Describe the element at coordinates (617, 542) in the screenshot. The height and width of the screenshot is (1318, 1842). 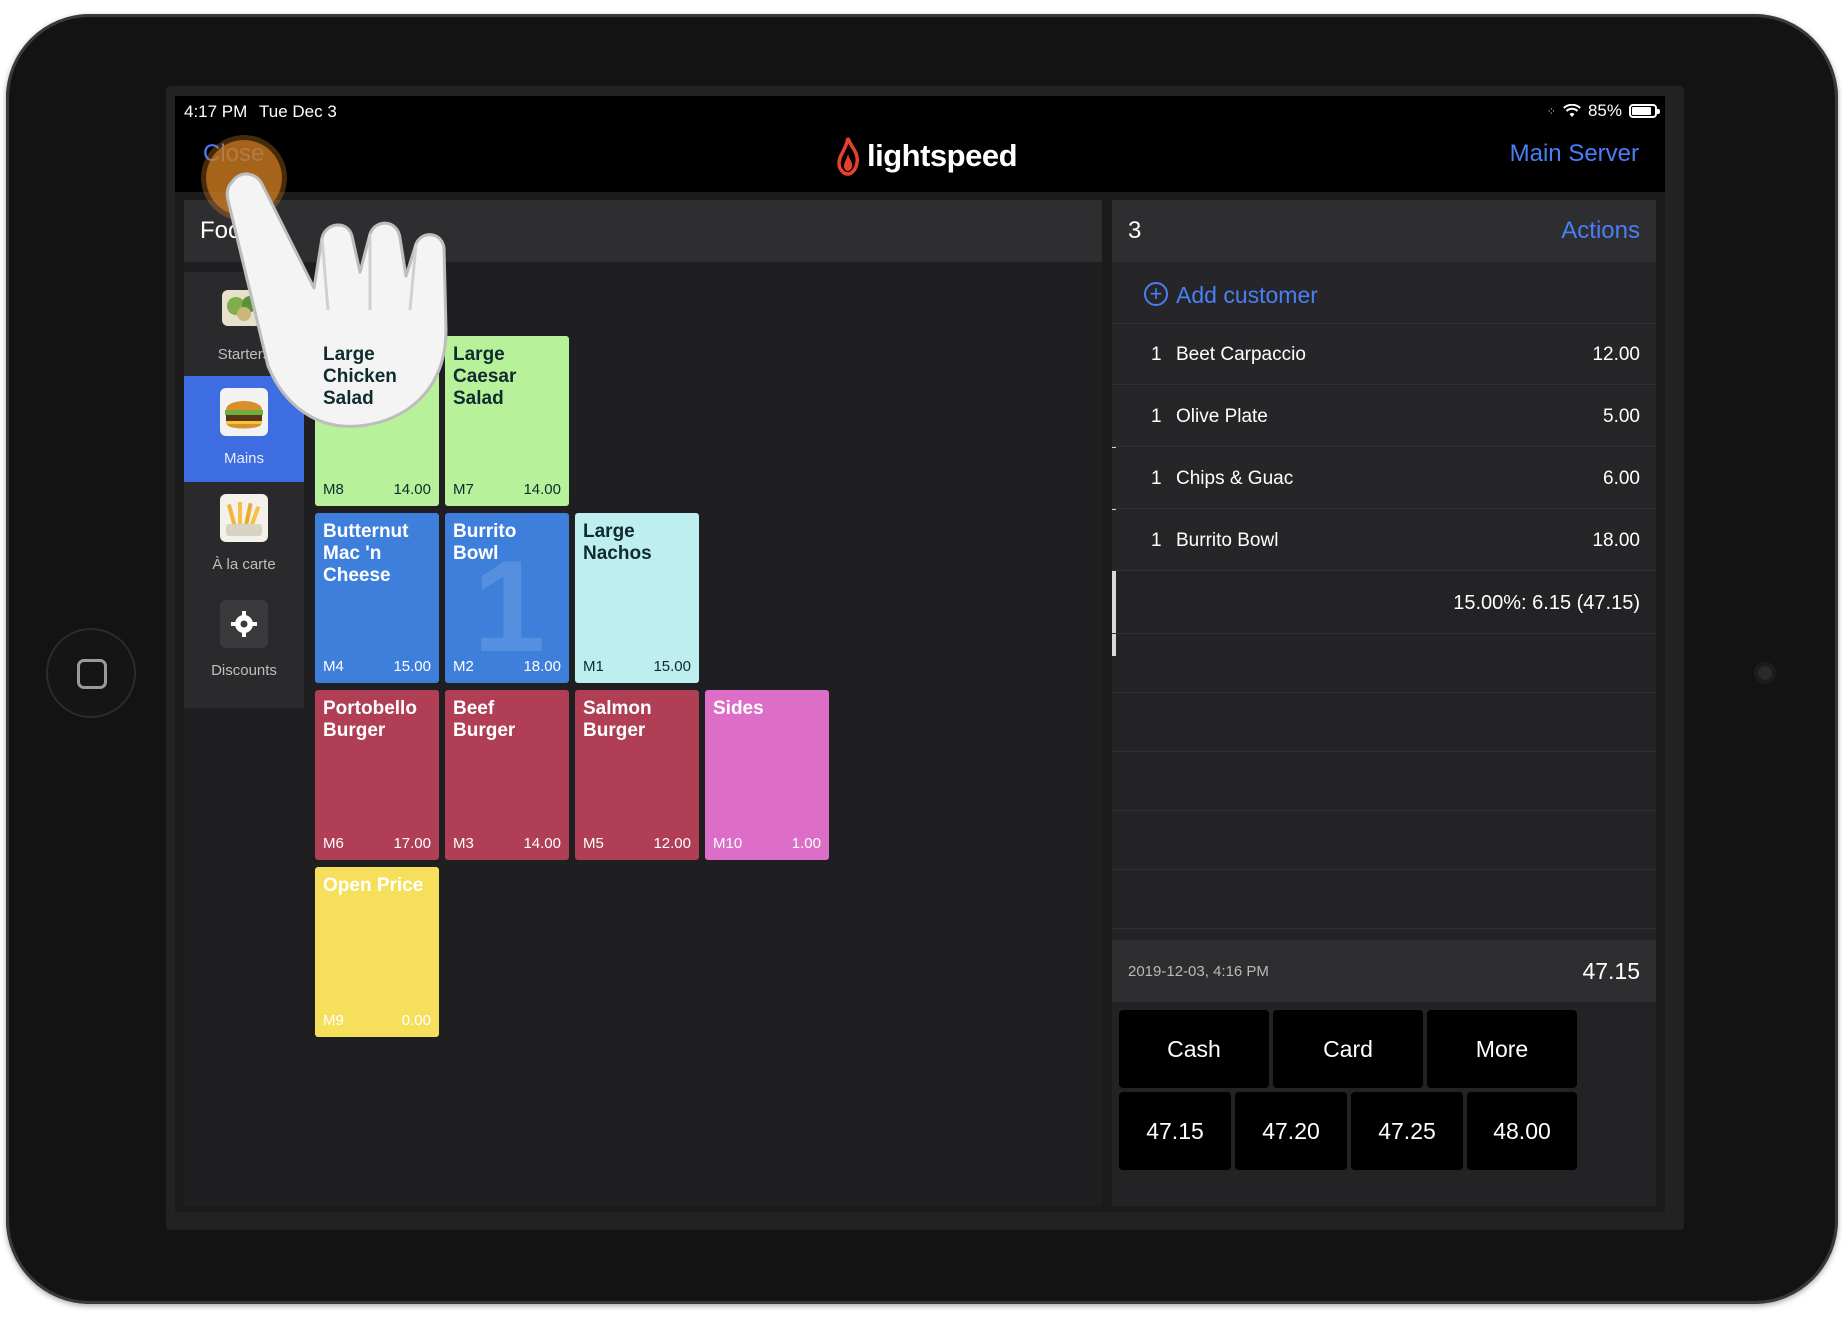
I see `tile-name: Large Nachos` at that location.